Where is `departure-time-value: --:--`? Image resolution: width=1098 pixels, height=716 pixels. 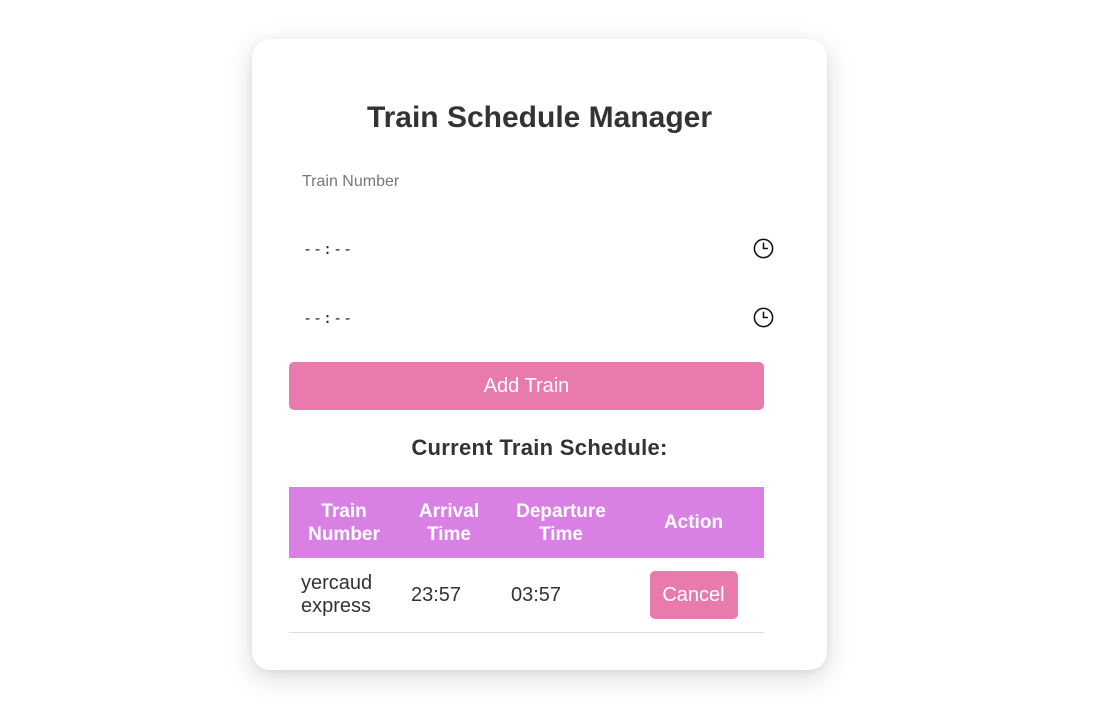 departure-time-value: --:-- is located at coordinates (328, 318).